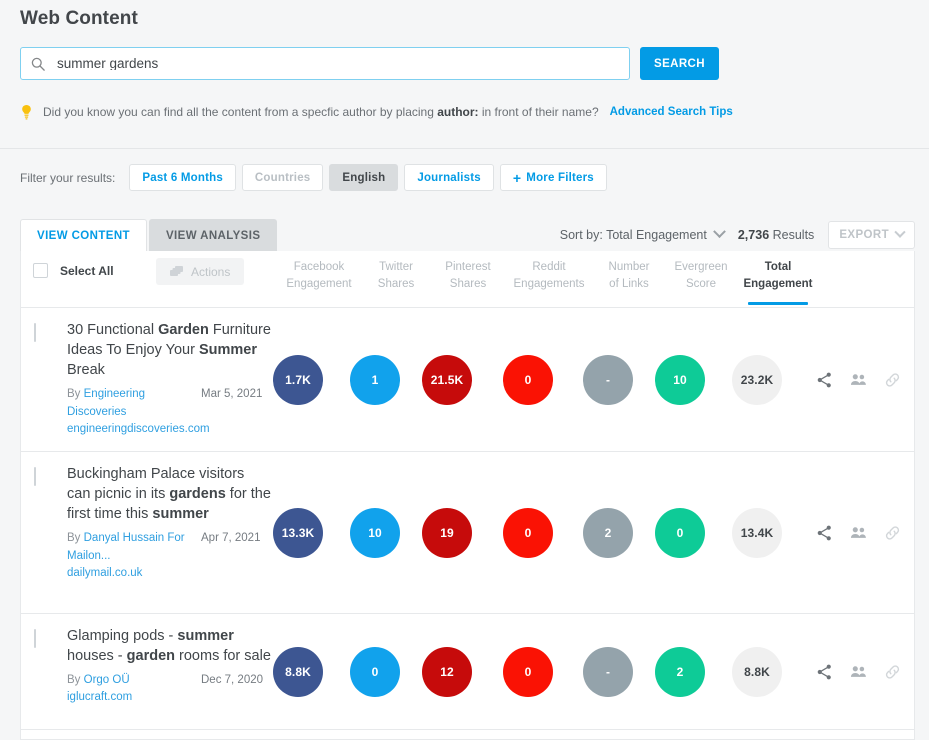 The width and height of the screenshot is (929, 740). What do you see at coordinates (150, 656) in the screenshot?
I see `title-highlight: garden` at bounding box center [150, 656].